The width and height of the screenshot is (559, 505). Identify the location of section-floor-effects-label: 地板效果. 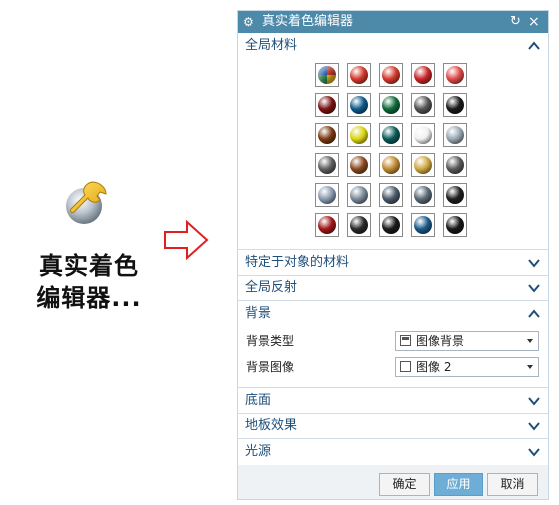
(271, 425).